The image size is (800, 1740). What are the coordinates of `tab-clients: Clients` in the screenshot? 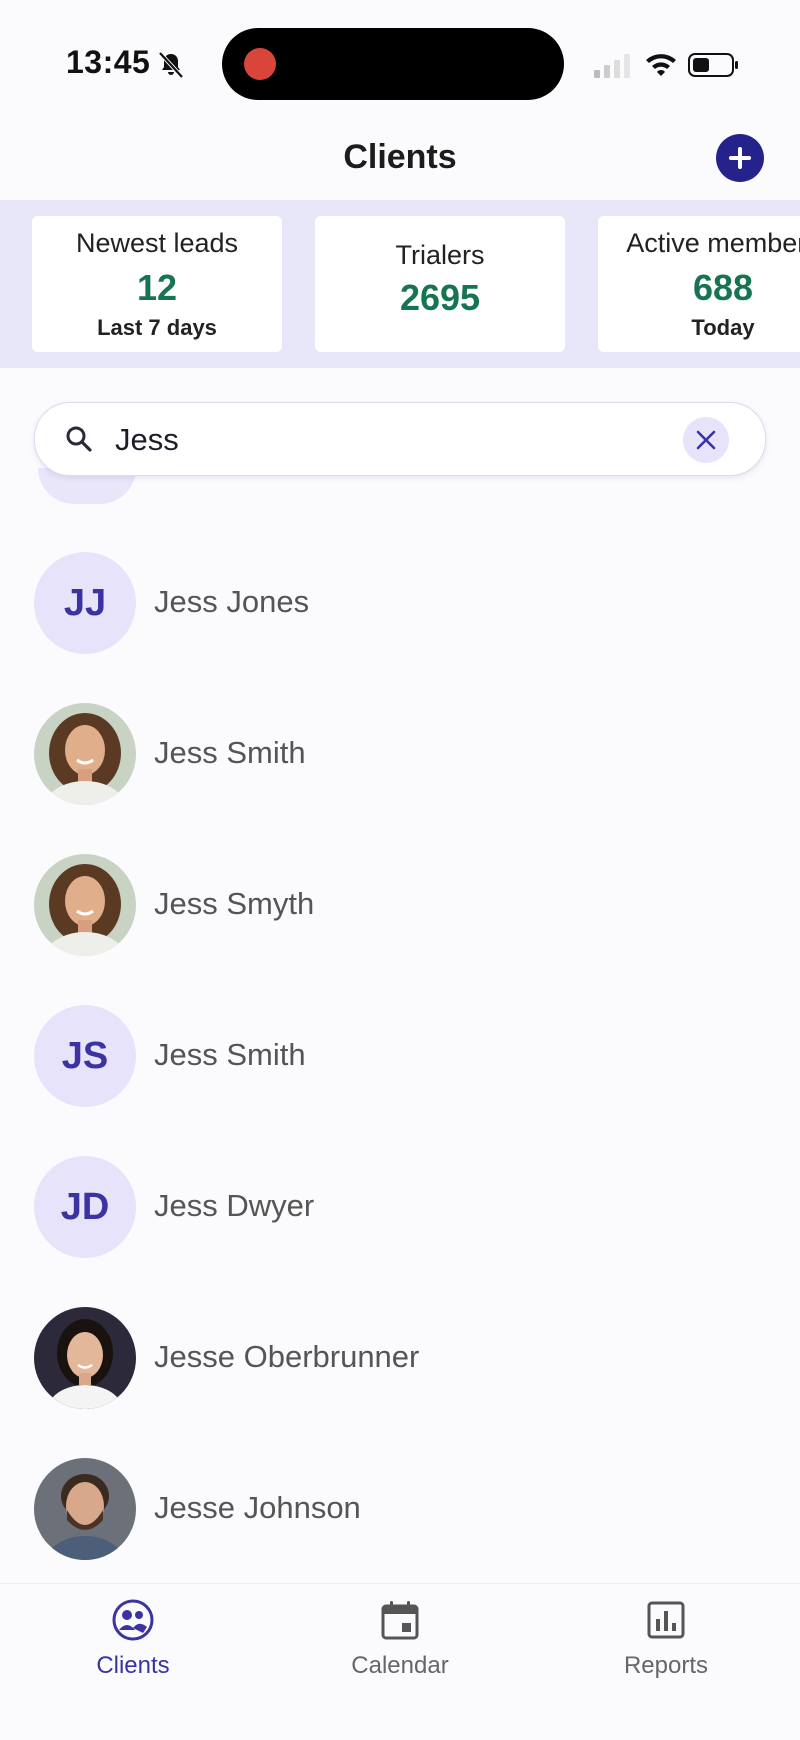 It's located at (133, 1639).